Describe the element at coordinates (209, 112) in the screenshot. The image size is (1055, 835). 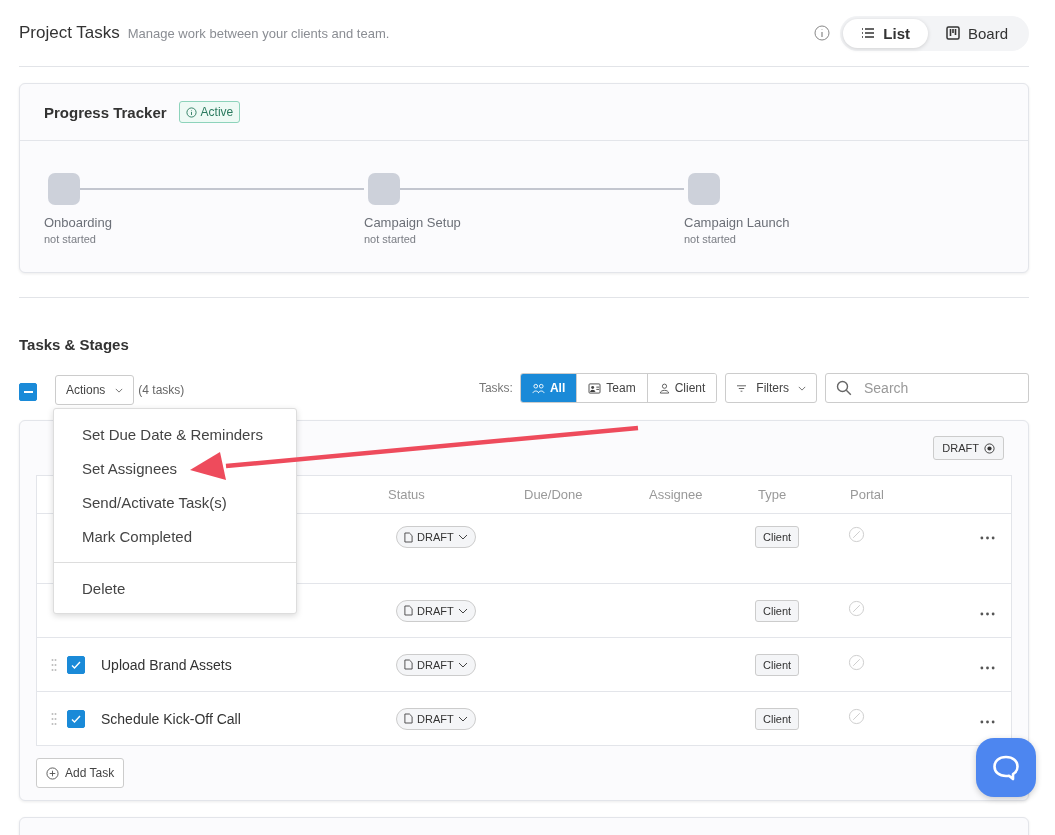
I see `status-badge: Active` at that location.